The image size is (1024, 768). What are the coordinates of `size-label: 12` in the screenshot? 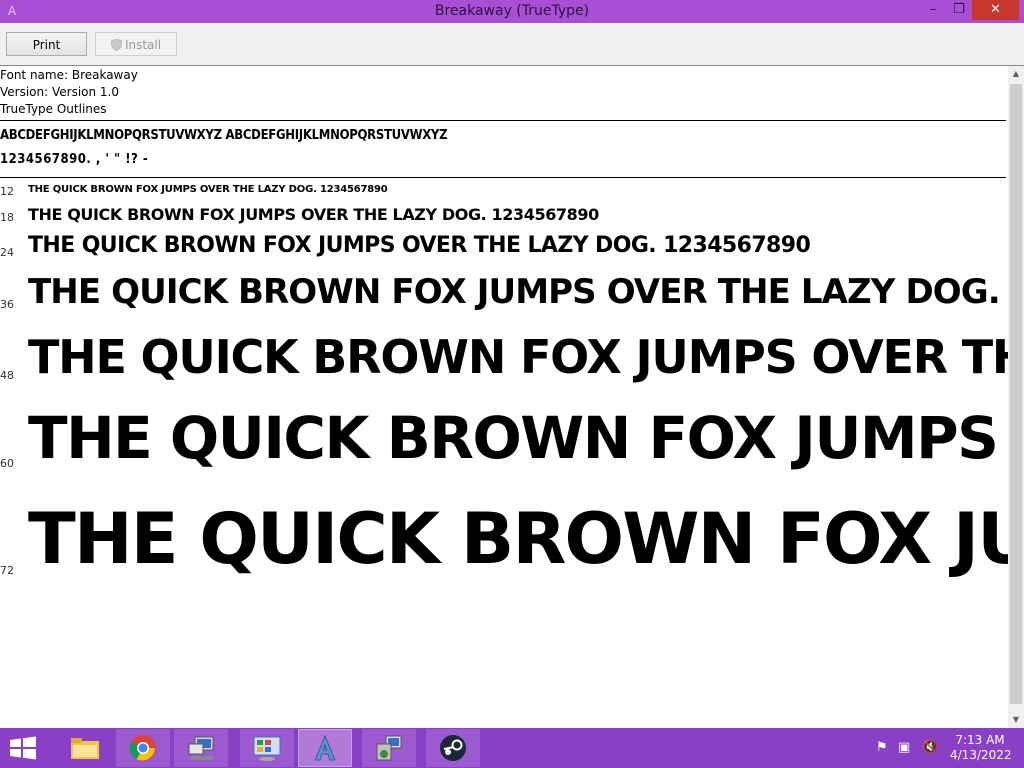 It's located at (7, 191).